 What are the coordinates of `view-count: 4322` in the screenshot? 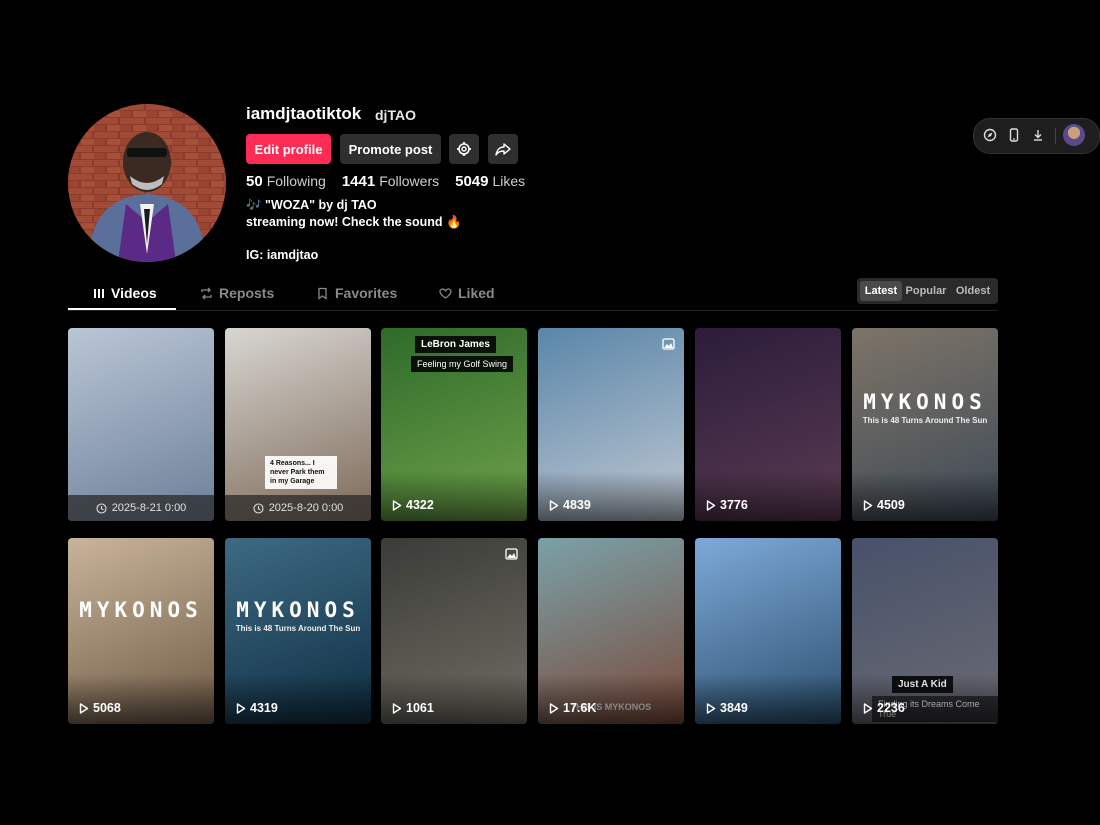 It's located at (413, 505).